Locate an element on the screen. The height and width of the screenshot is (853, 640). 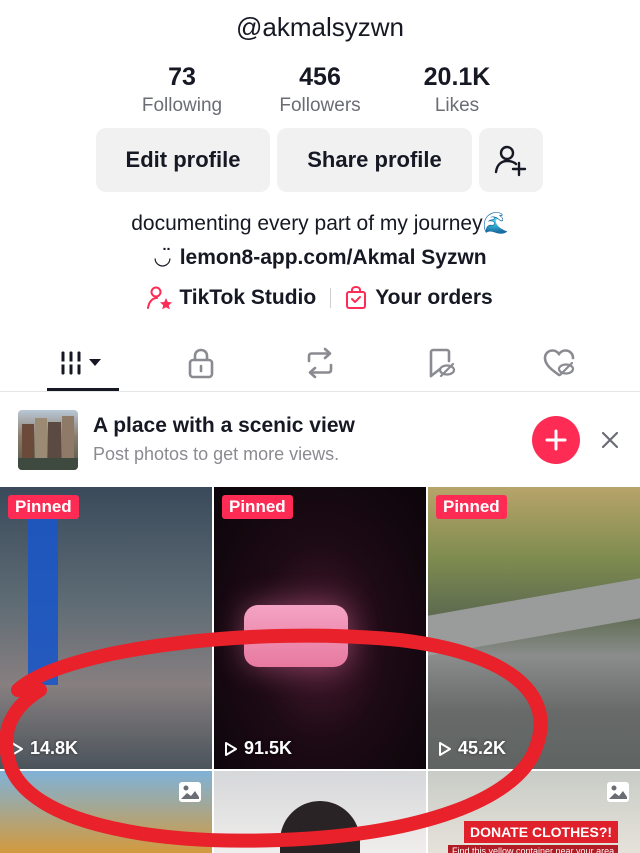
close-icon is located at coordinates (610, 440).